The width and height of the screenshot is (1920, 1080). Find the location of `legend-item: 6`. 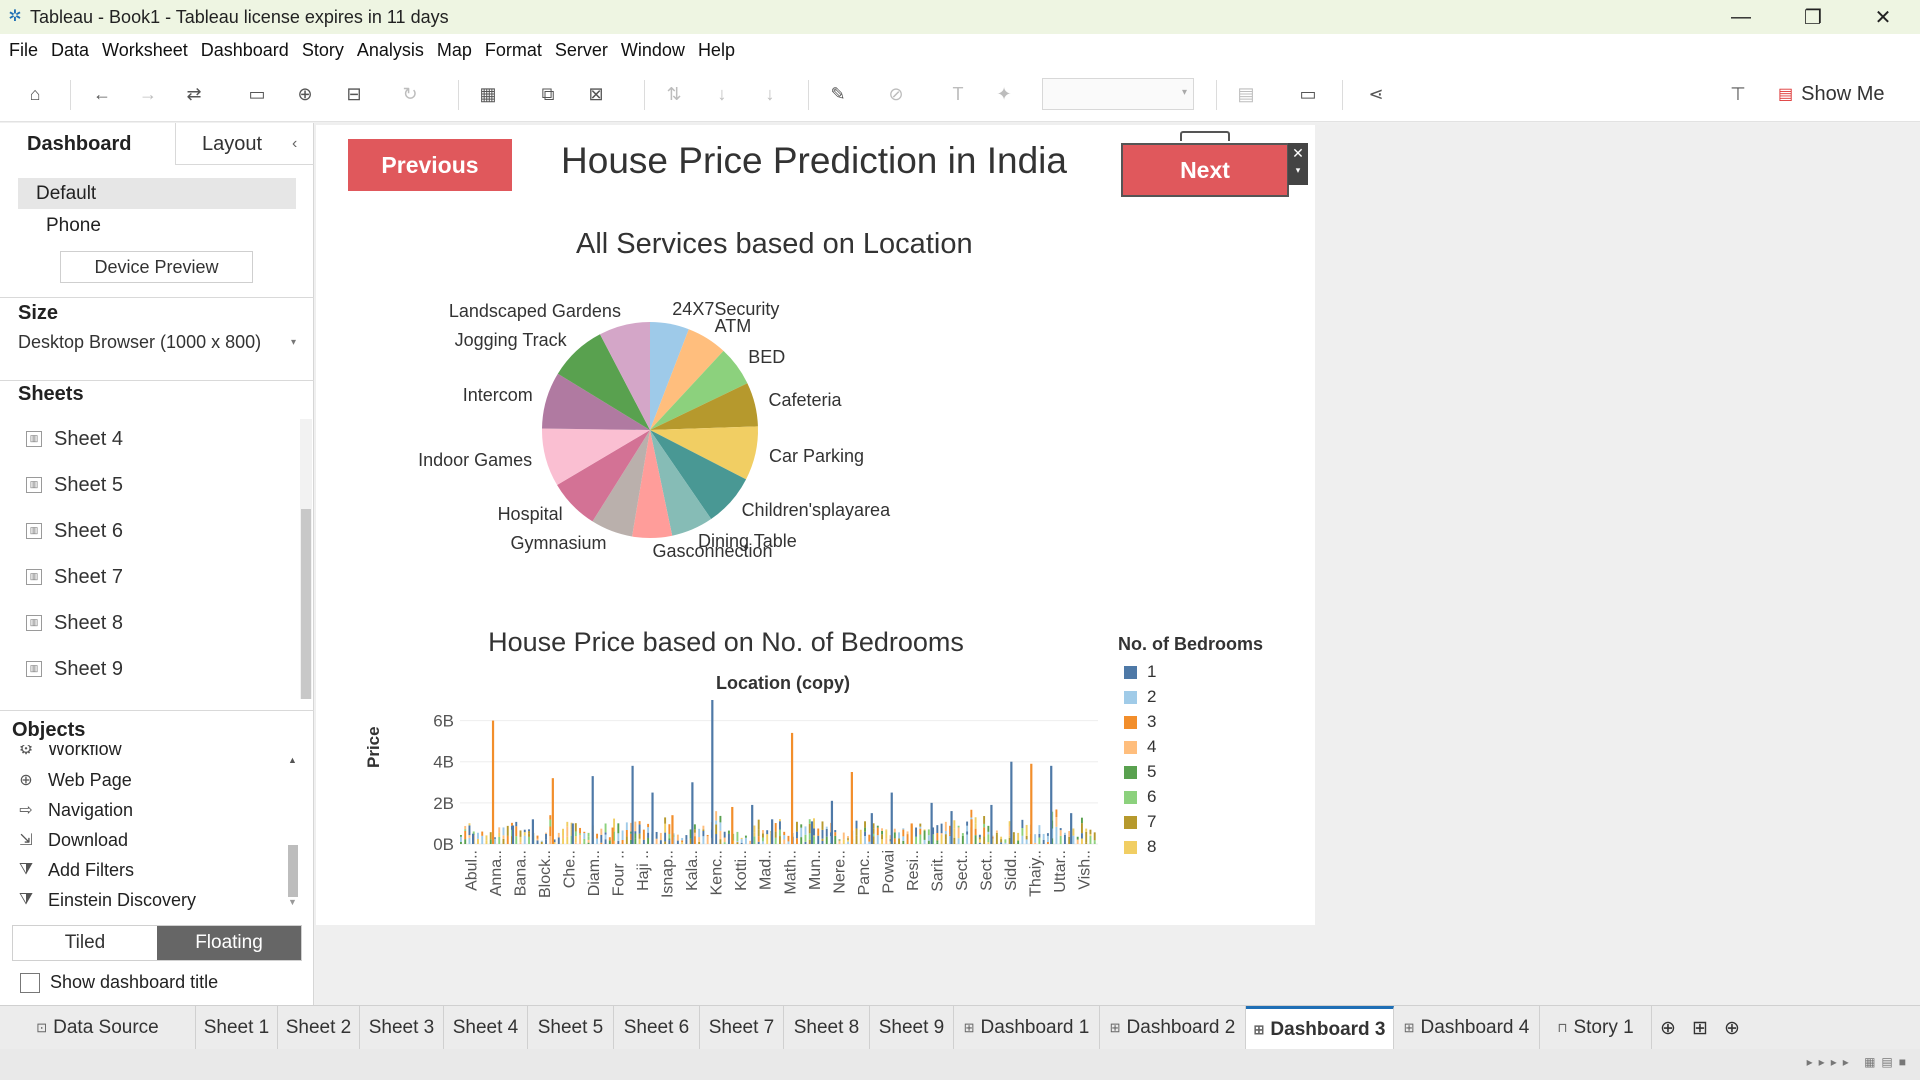

legend-item: 6 is located at coordinates (1140, 797).